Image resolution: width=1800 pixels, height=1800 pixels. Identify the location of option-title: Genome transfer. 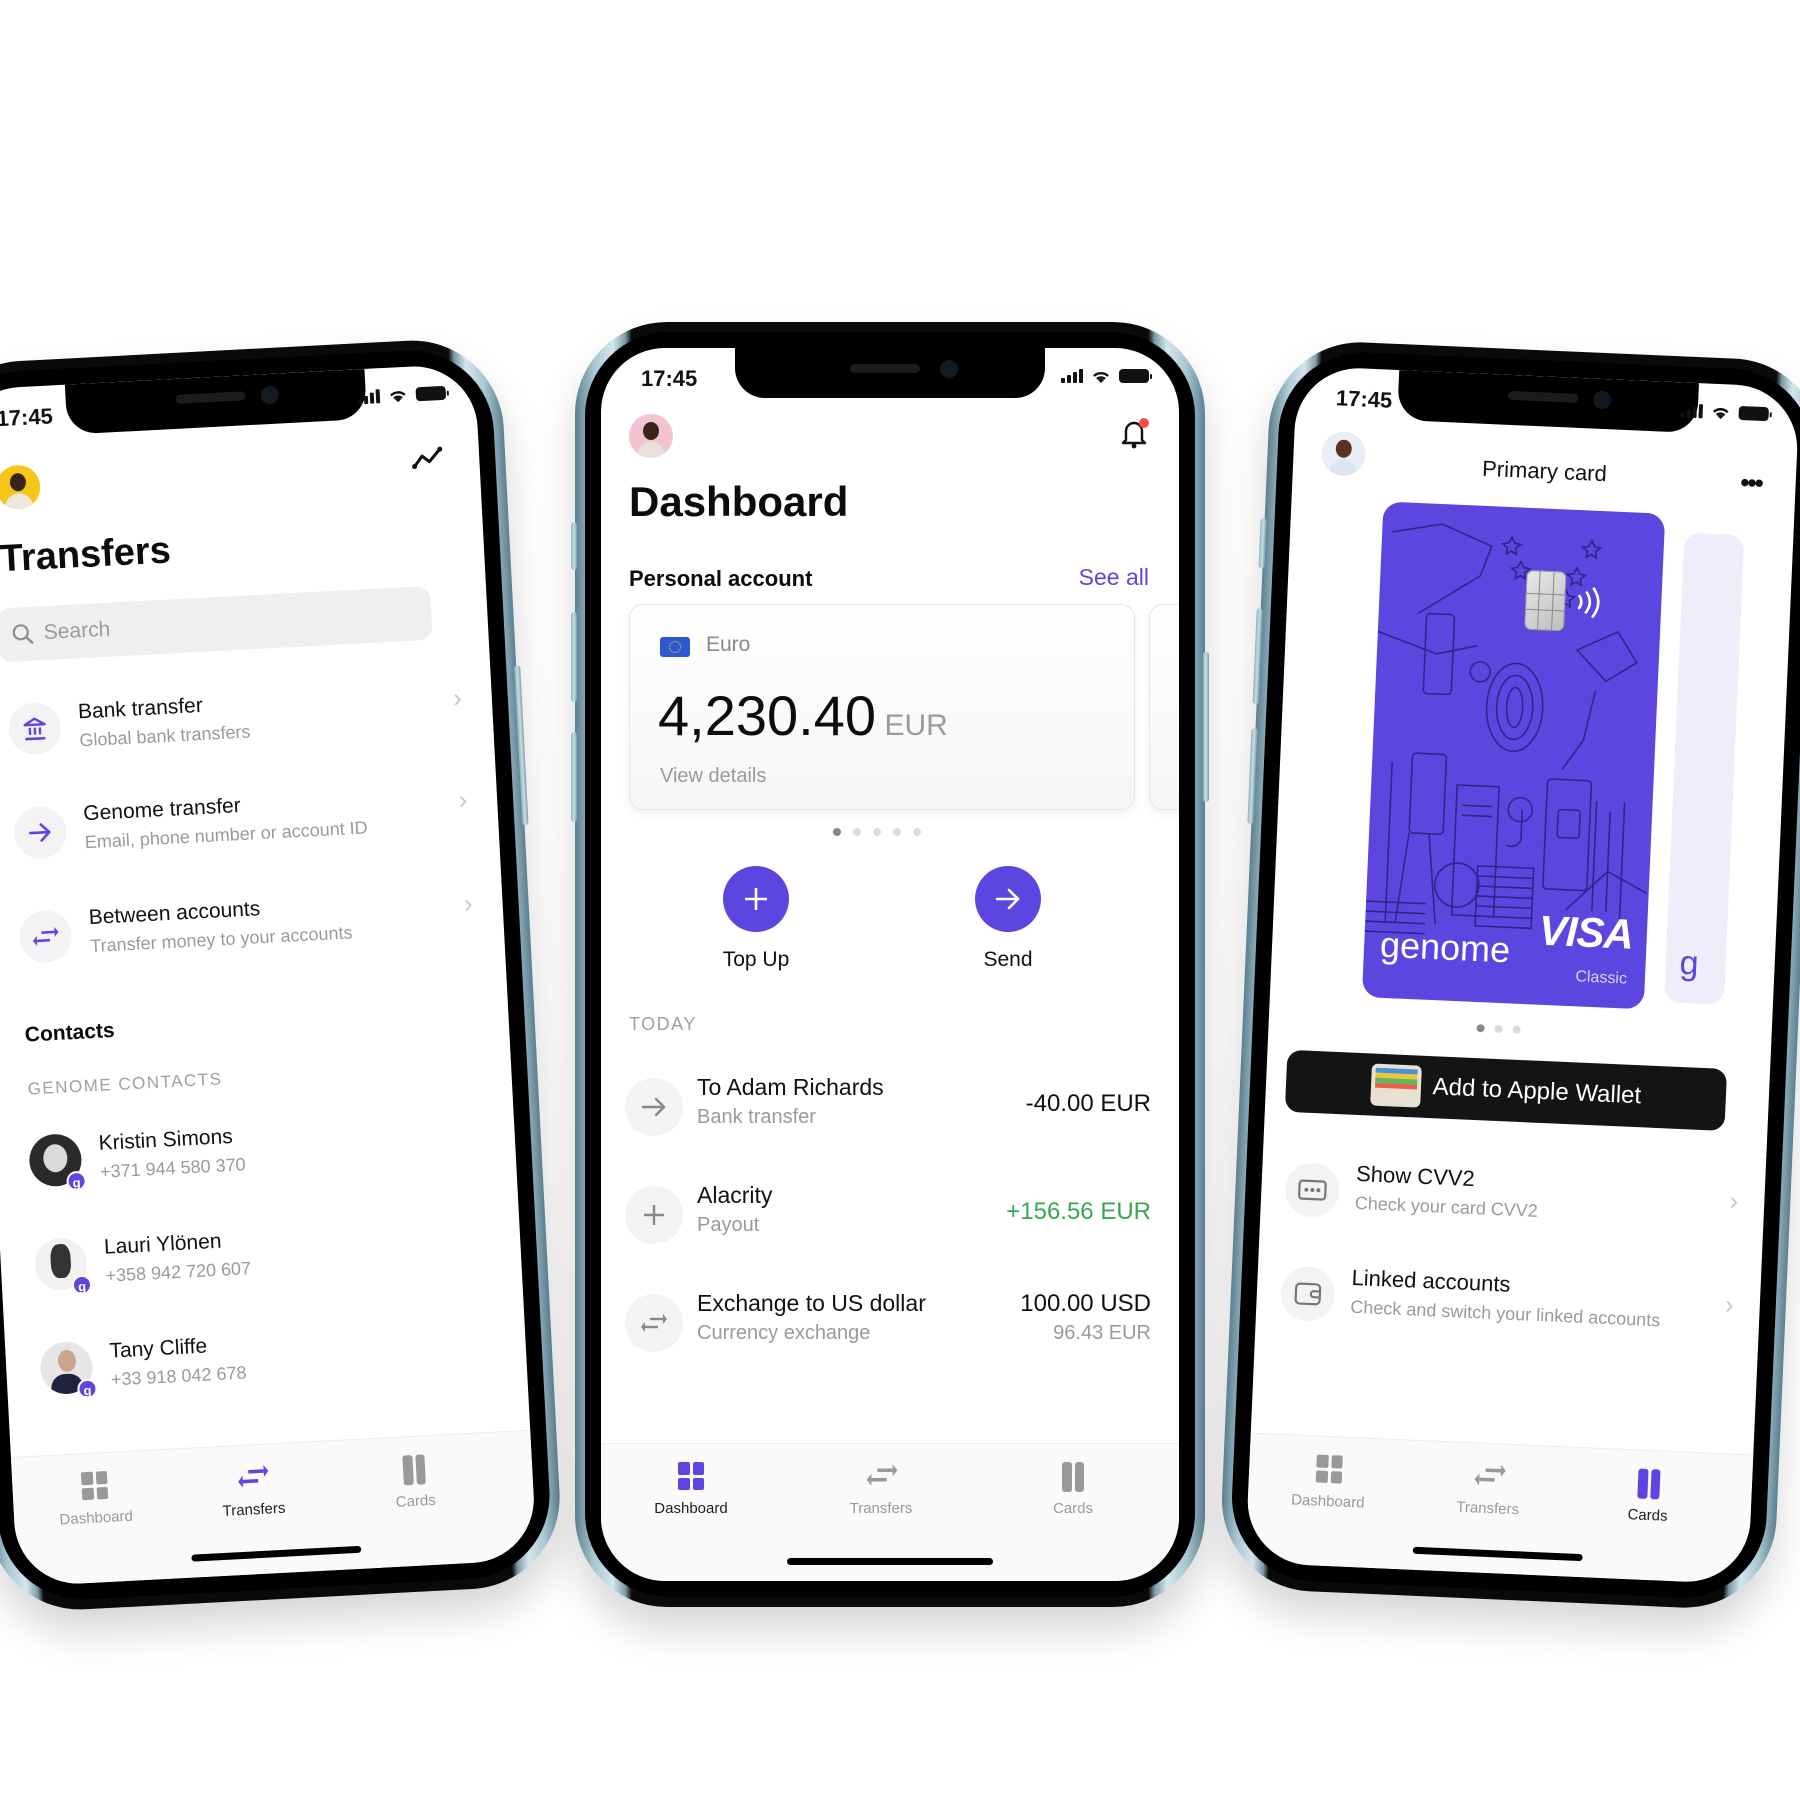
(162, 810).